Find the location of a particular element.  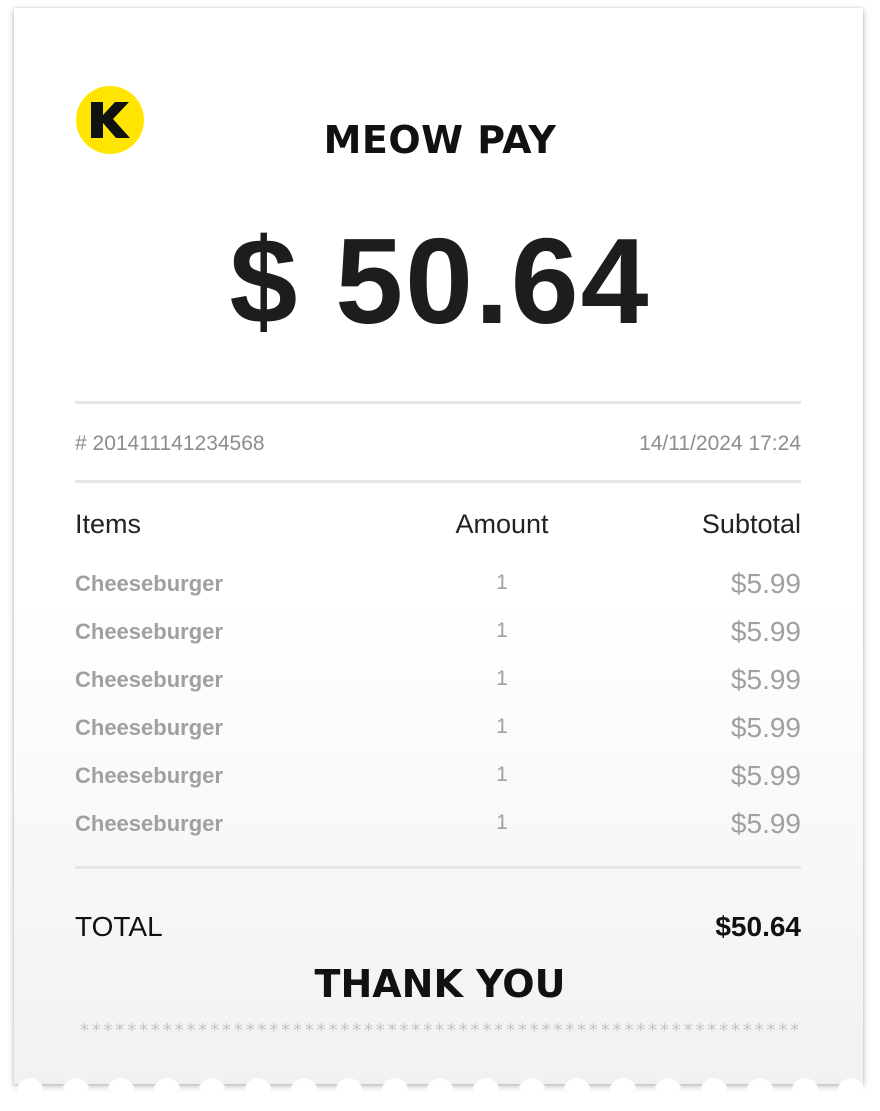

receipt-top-edge is located at coordinates (438, 15).